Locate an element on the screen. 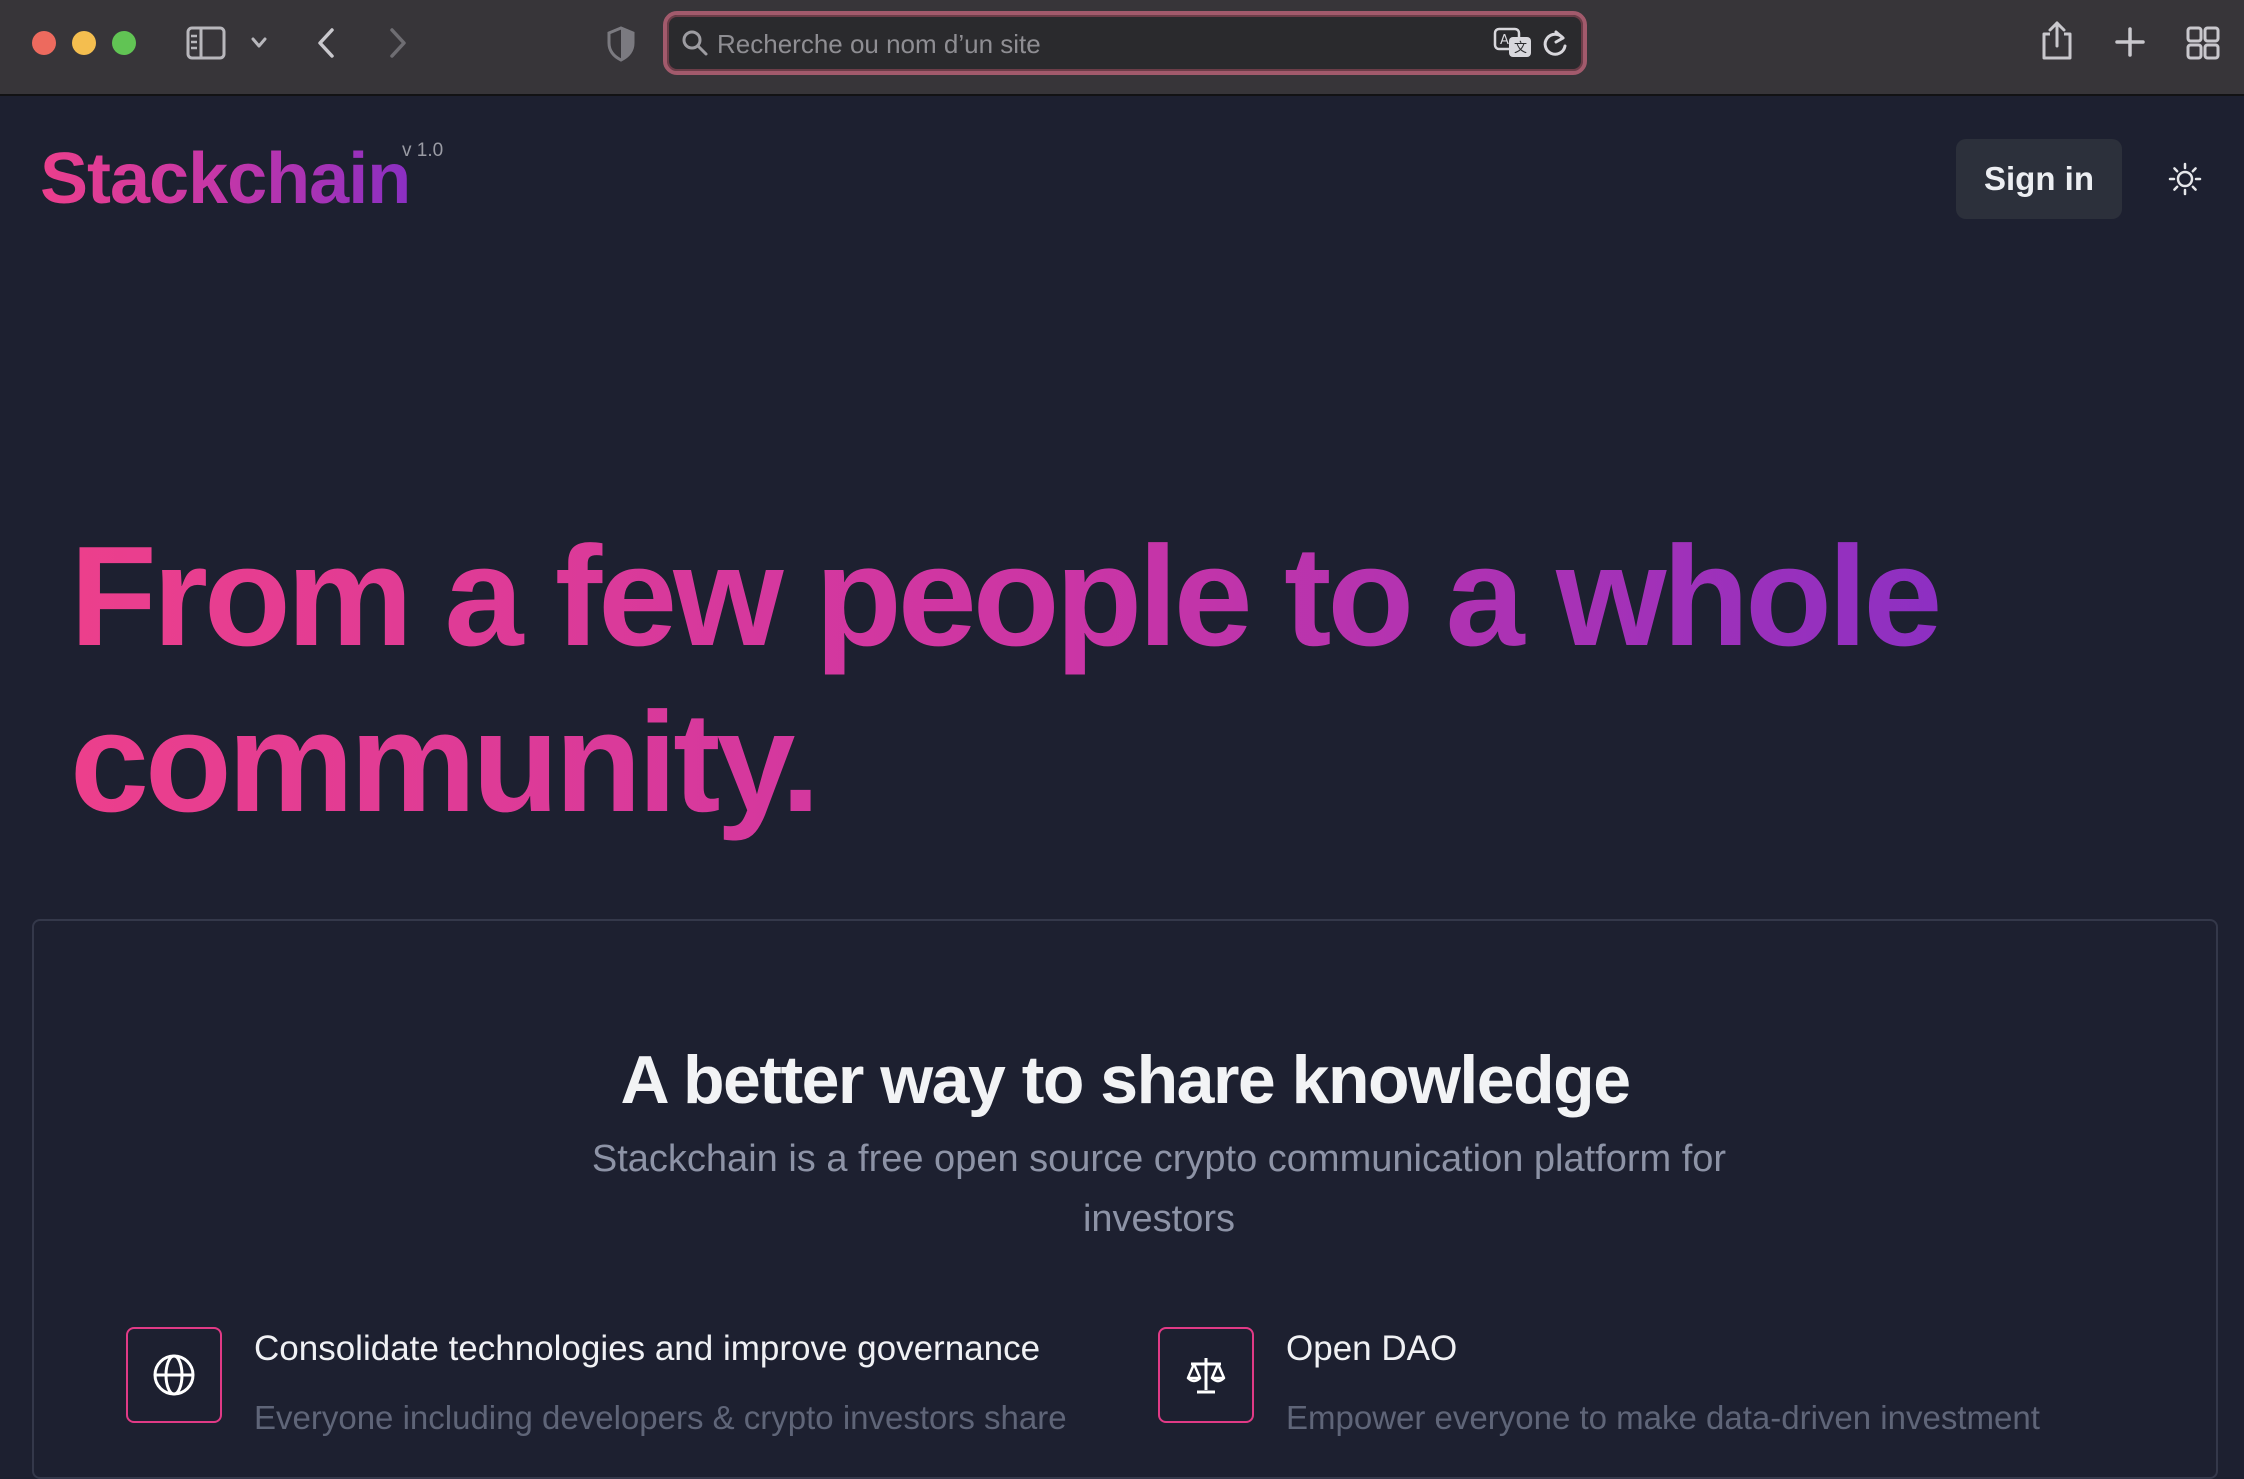 Image resolution: width=2244 pixels, height=1479 pixels. features-title: A better way to share knowledge is located at coordinates (1125, 1080).